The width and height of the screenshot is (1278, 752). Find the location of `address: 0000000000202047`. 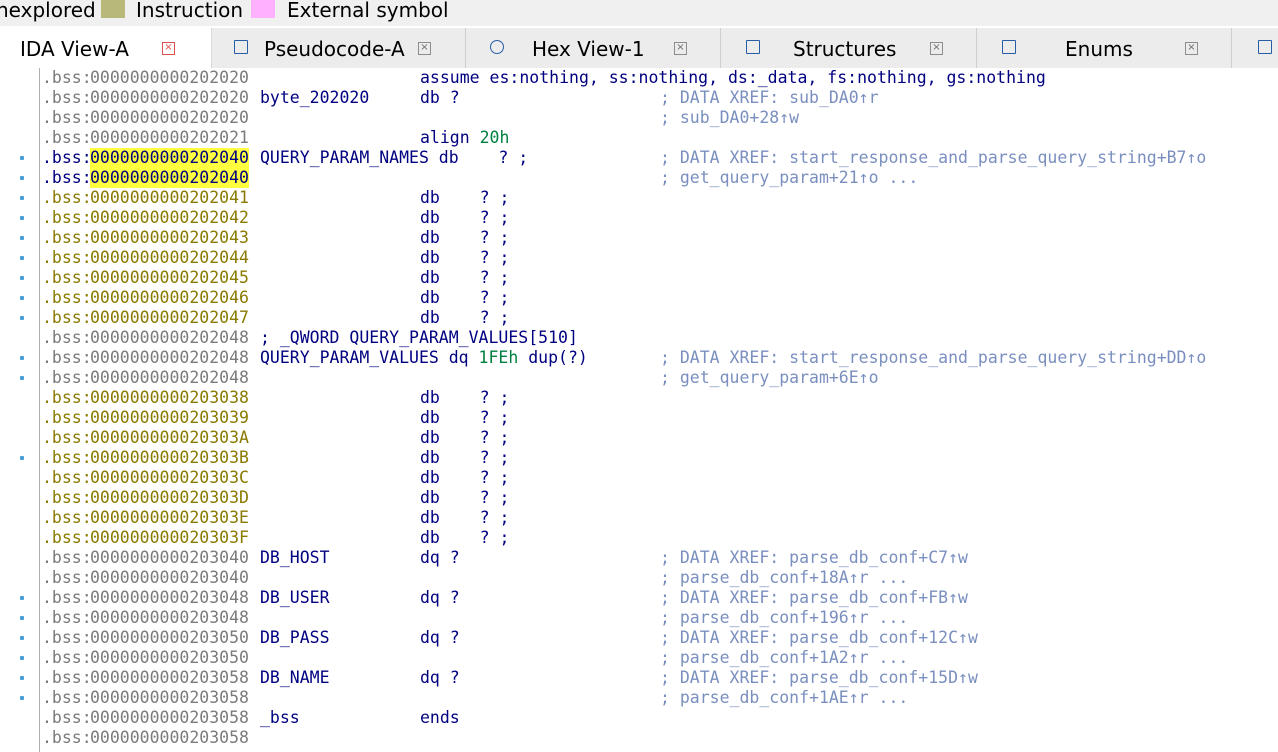

address: 0000000000202047 is located at coordinates (169, 318).